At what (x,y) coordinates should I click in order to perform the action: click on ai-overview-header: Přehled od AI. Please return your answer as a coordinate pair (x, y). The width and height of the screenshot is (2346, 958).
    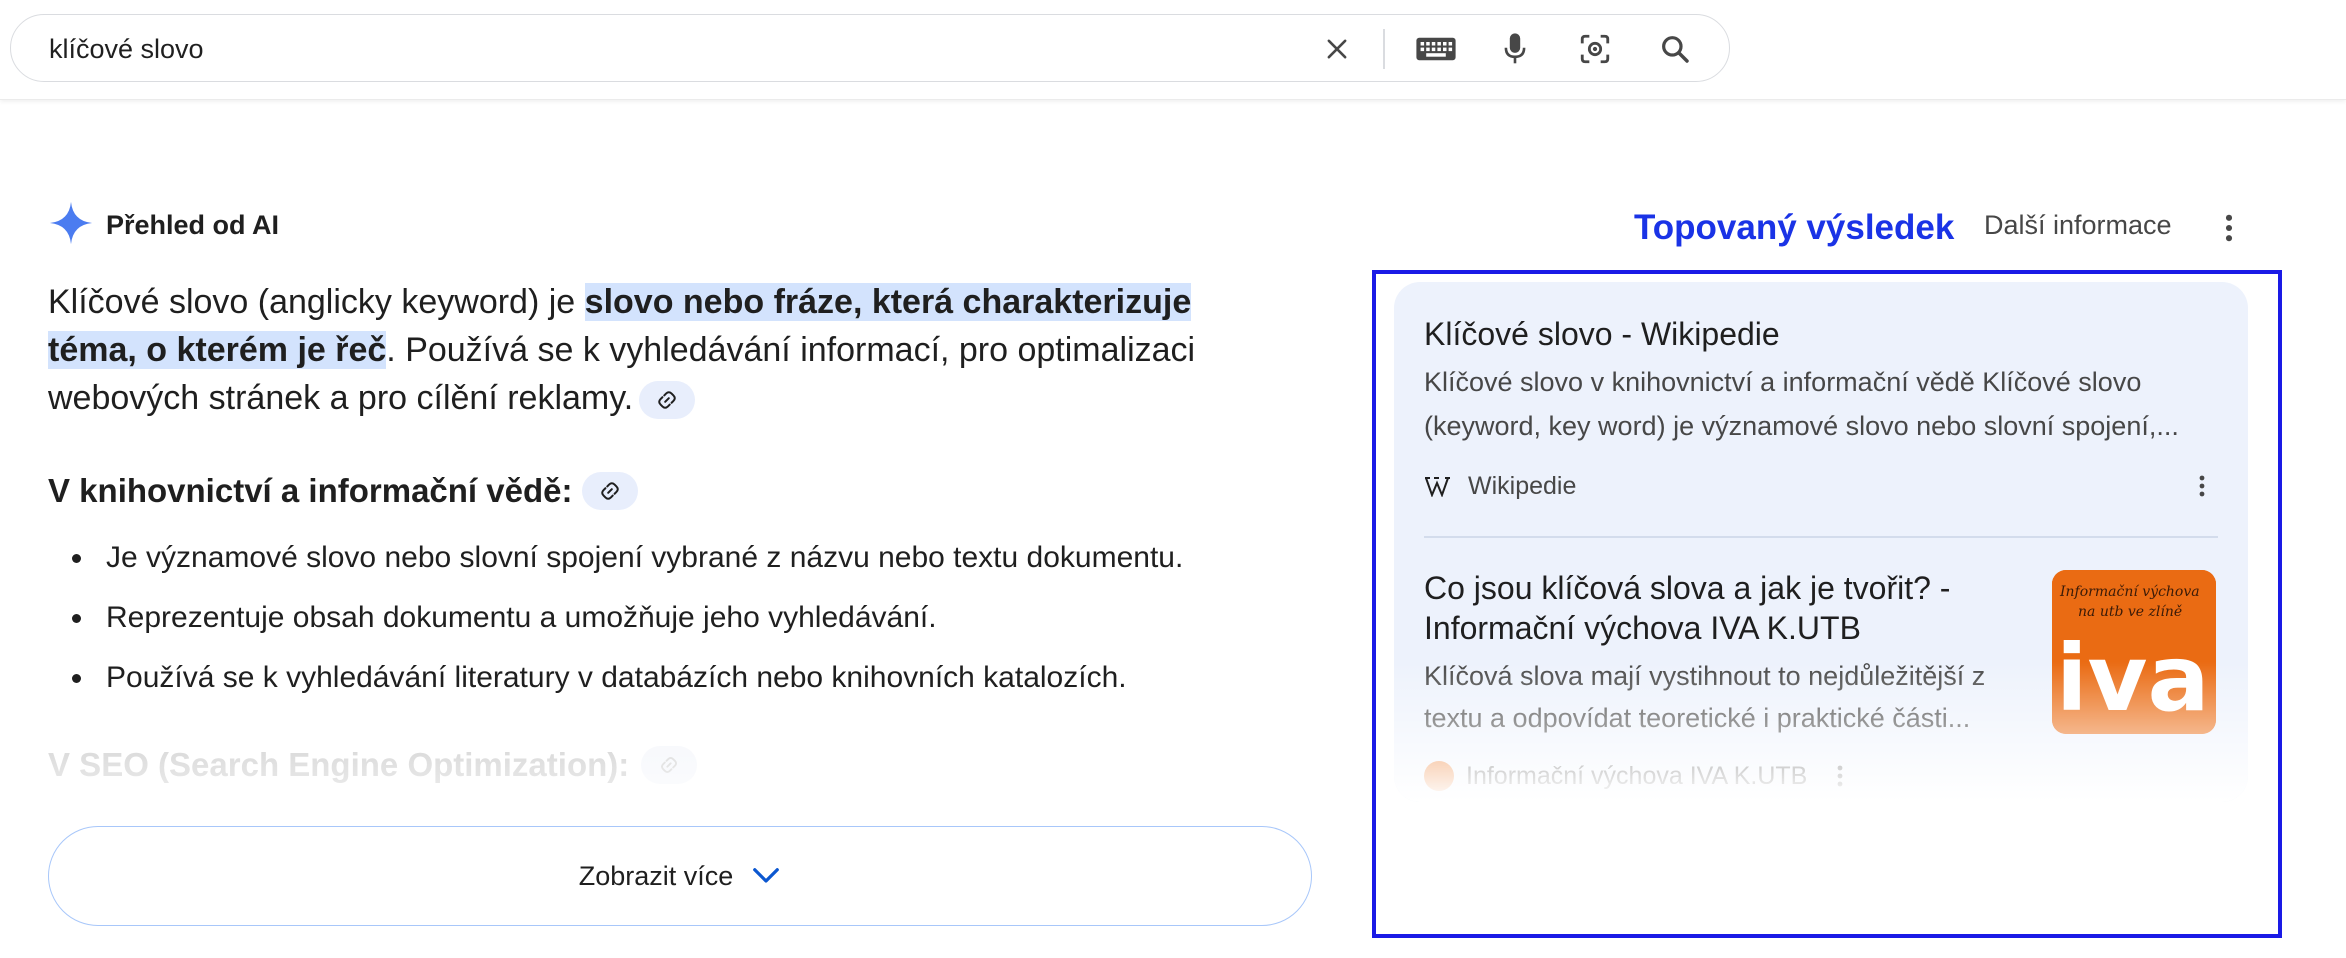
    Looking at the image, I should click on (163, 225).